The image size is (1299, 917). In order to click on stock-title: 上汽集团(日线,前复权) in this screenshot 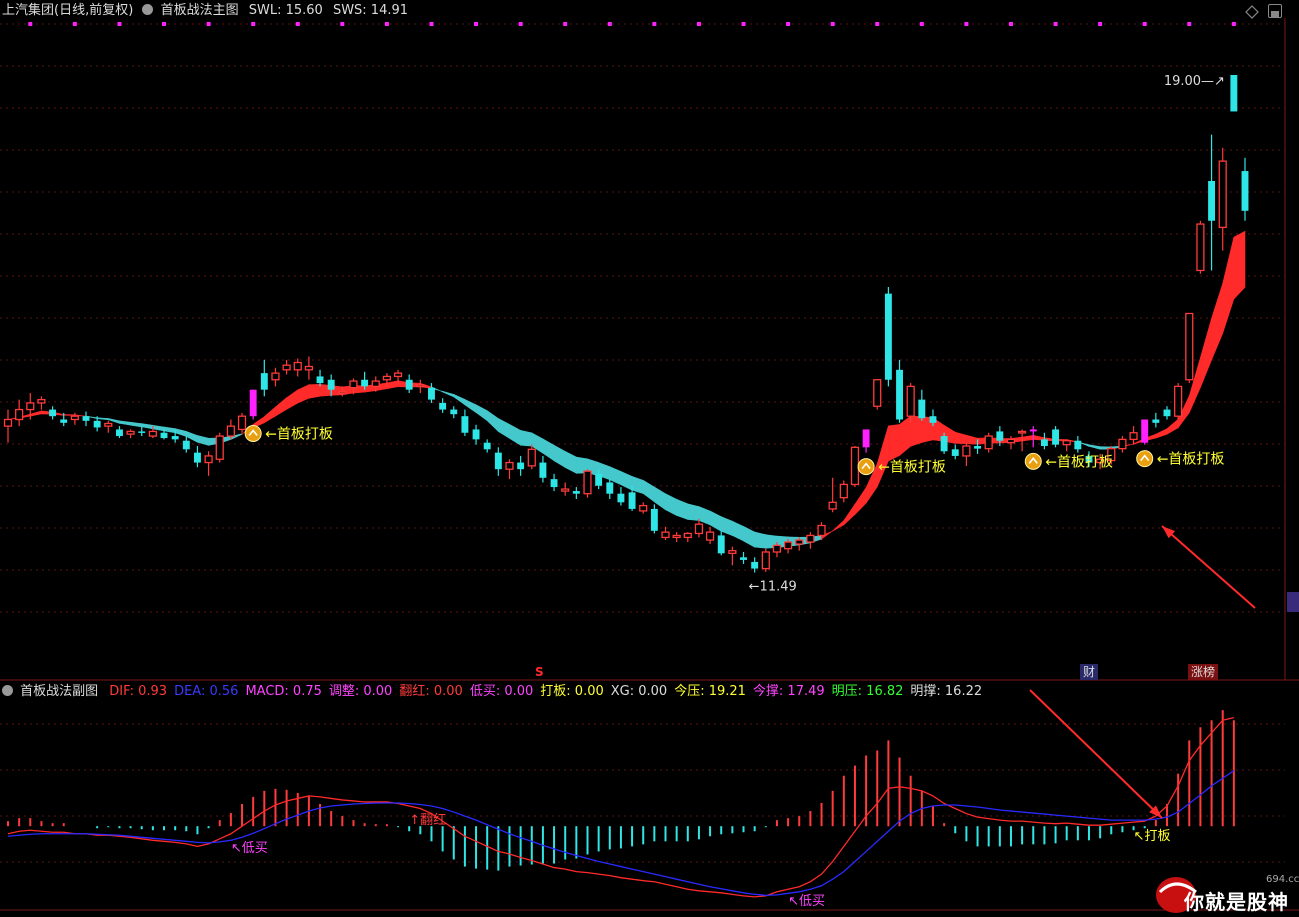, I will do `click(67, 10)`.